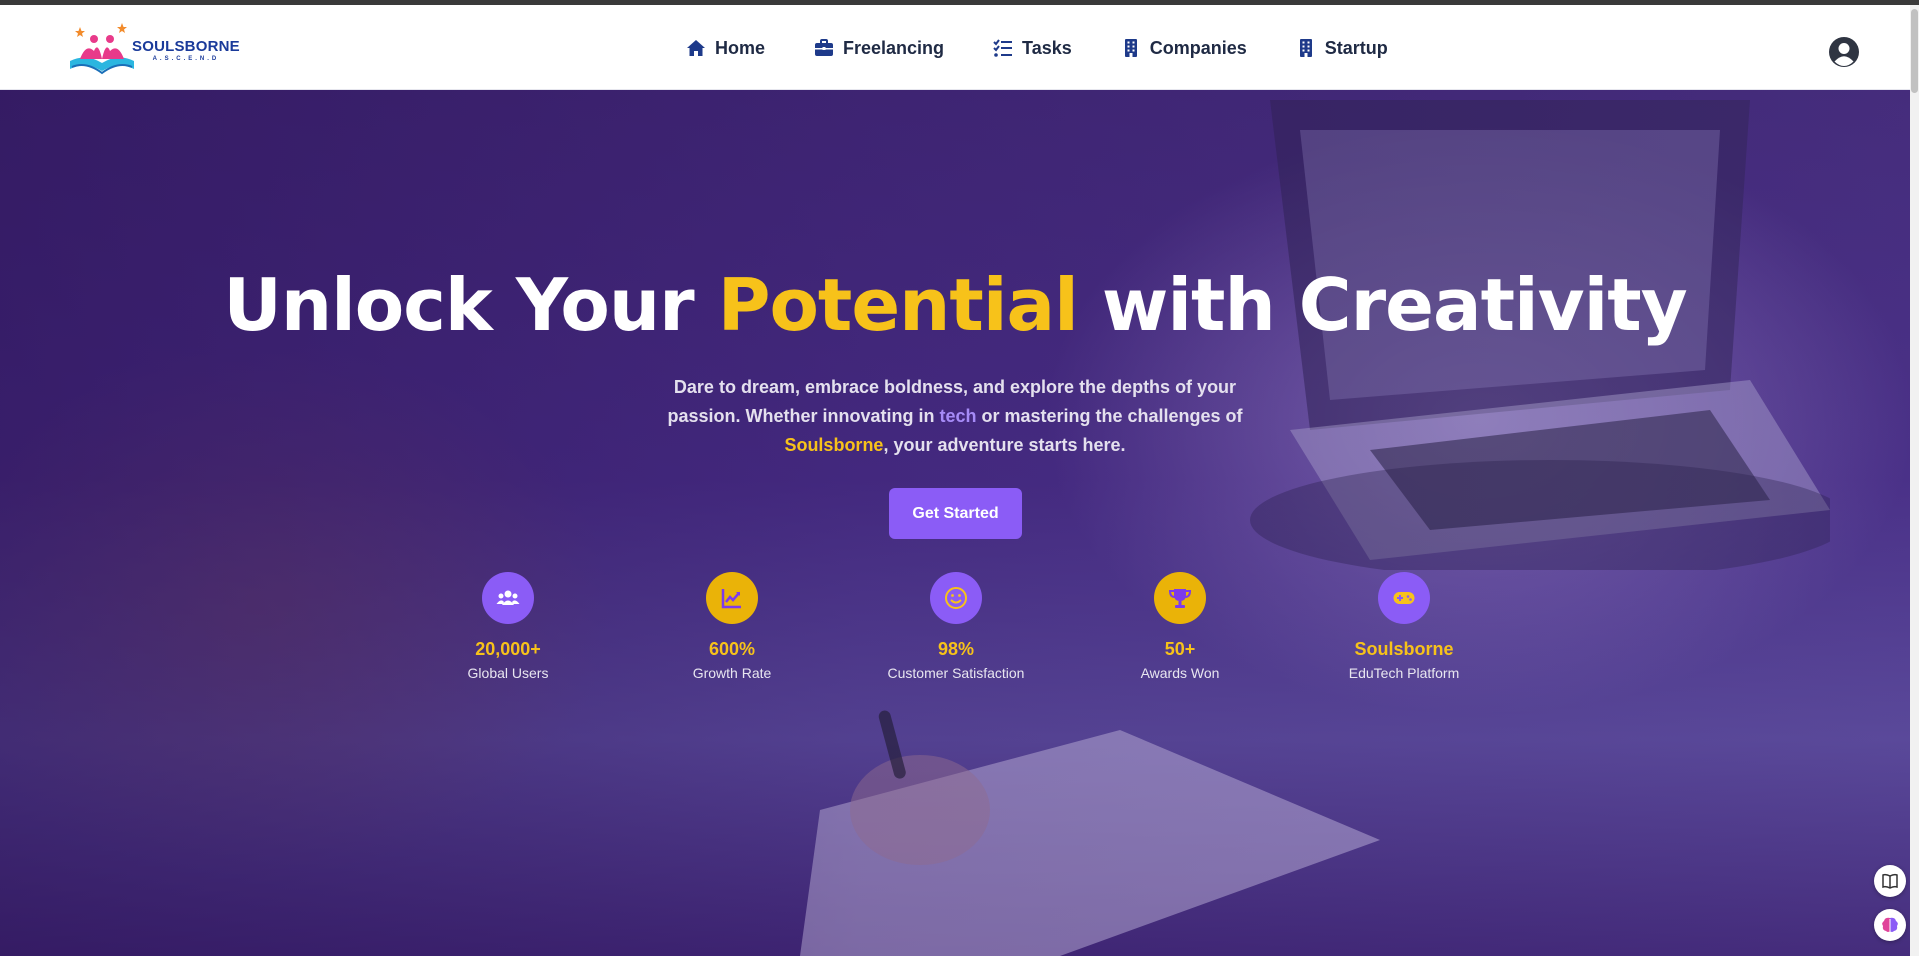  Describe the element at coordinates (1047, 47) in the screenshot. I see `nav-label-tasks: Tasks` at that location.